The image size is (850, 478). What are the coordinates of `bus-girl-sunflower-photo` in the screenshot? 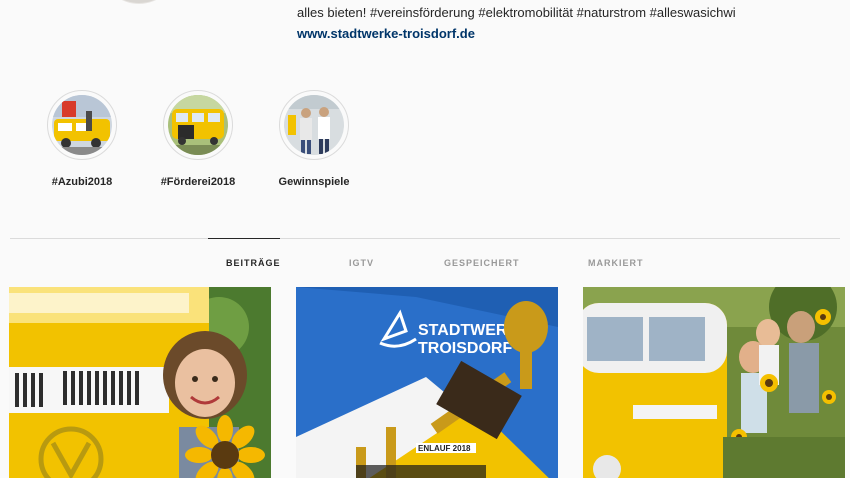 It's located at (140, 382).